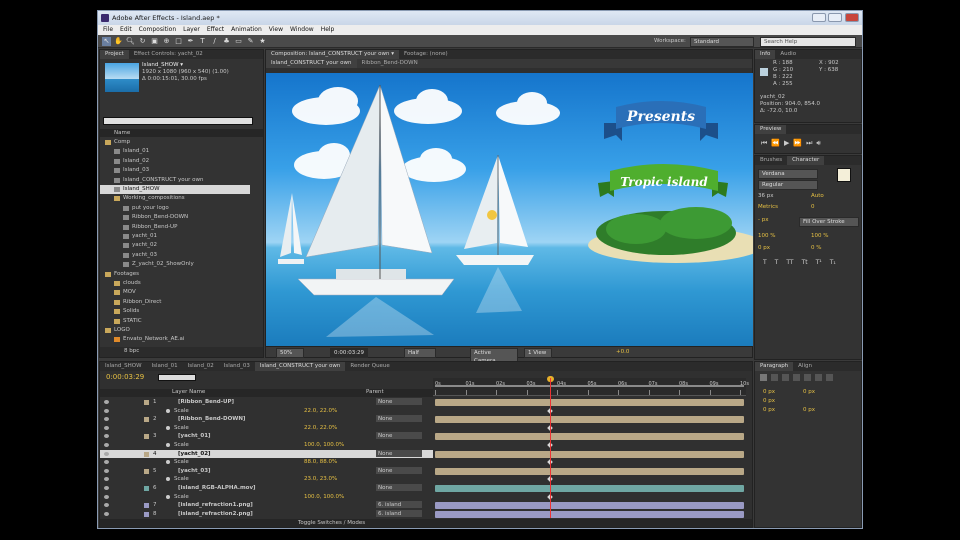 Image resolution: width=960 pixels, height=540 pixels. I want to click on project-item: clouds, so click(175, 283).